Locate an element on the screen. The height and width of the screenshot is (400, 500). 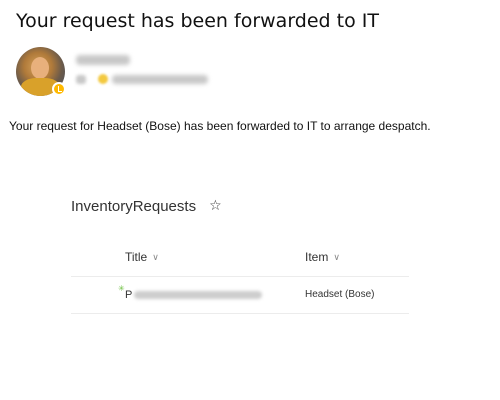
recipient-line-redacted is located at coordinates (146, 80).